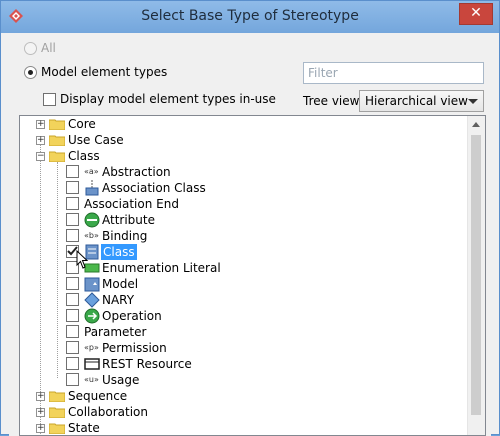 This screenshot has width=500, height=436. I want to click on stereotype-icon: «b», so click(91, 235).